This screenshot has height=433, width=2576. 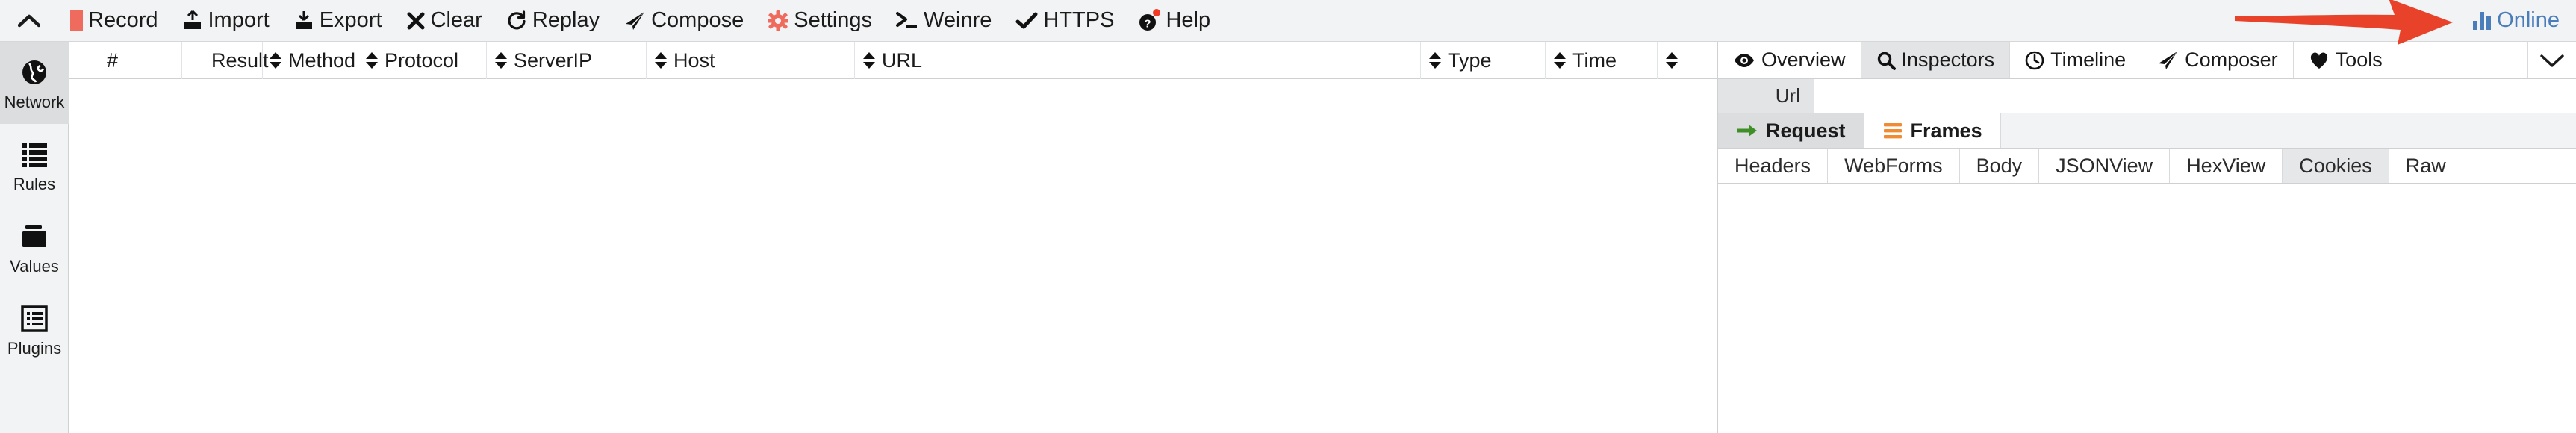 I want to click on subtab-label-jsonview: JSONView, so click(x=2104, y=165).